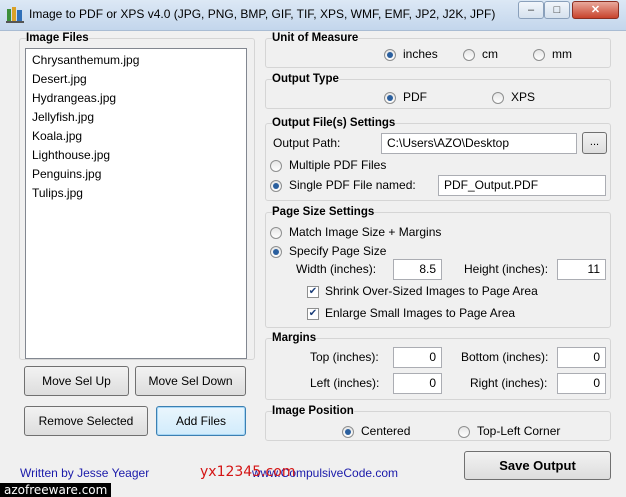  What do you see at coordinates (294, 338) in the screenshot?
I see `margins-title: Margins` at bounding box center [294, 338].